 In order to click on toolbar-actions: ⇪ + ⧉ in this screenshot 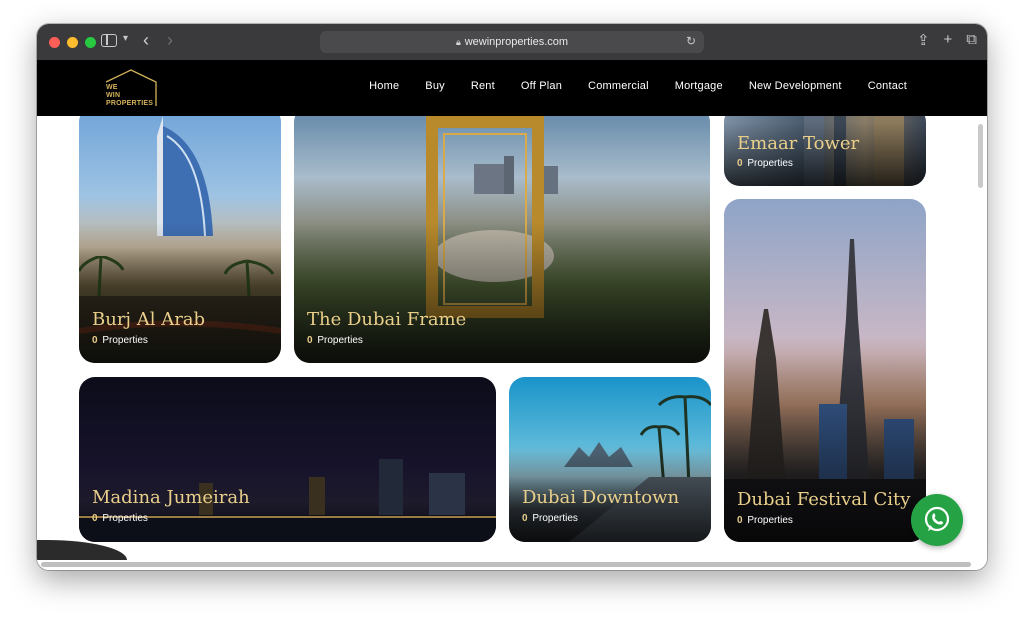, I will do `click(947, 40)`.